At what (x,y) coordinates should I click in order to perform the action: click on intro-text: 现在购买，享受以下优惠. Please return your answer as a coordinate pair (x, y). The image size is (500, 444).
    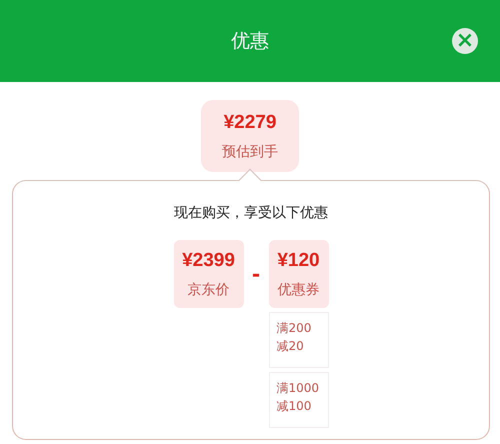
    Looking at the image, I should click on (251, 213).